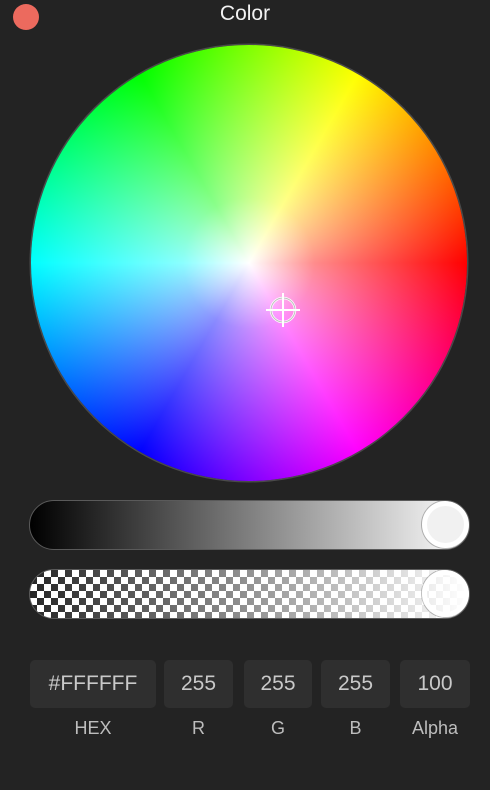  I want to click on g-field: 255, so click(278, 684).